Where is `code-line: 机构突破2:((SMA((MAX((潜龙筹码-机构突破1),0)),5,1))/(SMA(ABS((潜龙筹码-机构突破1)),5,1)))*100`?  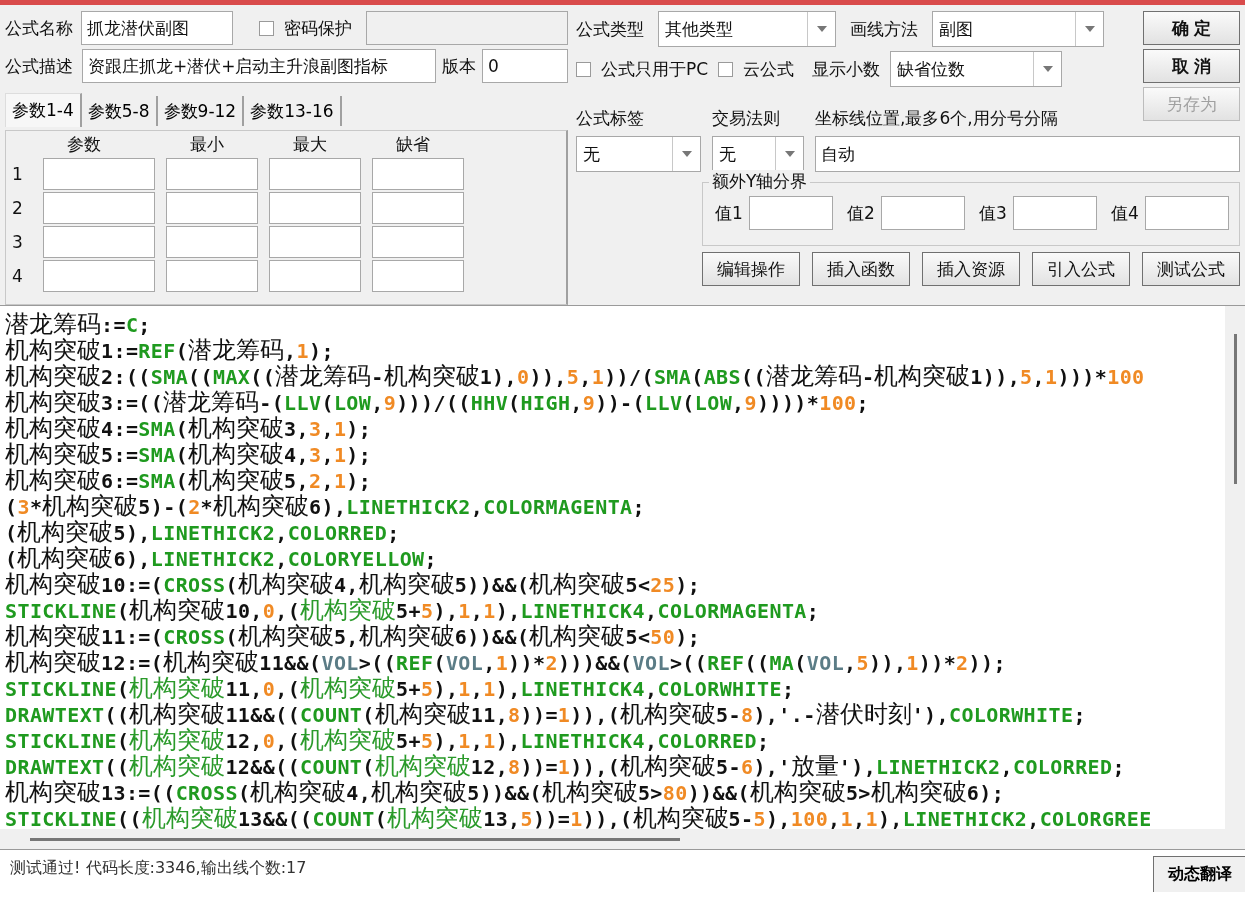 code-line: 机构突破2:((SMA((MAX((潜龙筹码-机构突破1),0)),5,1))/(SMA(ABS((潜龙筹码-机构突破1)),5,1)))*100 is located at coordinates (575, 376).